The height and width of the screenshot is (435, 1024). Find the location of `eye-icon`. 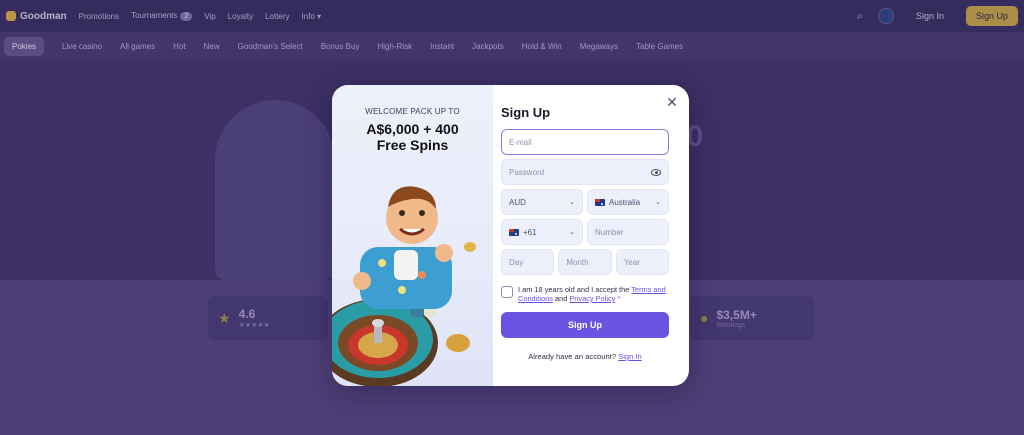

eye-icon is located at coordinates (655, 172).